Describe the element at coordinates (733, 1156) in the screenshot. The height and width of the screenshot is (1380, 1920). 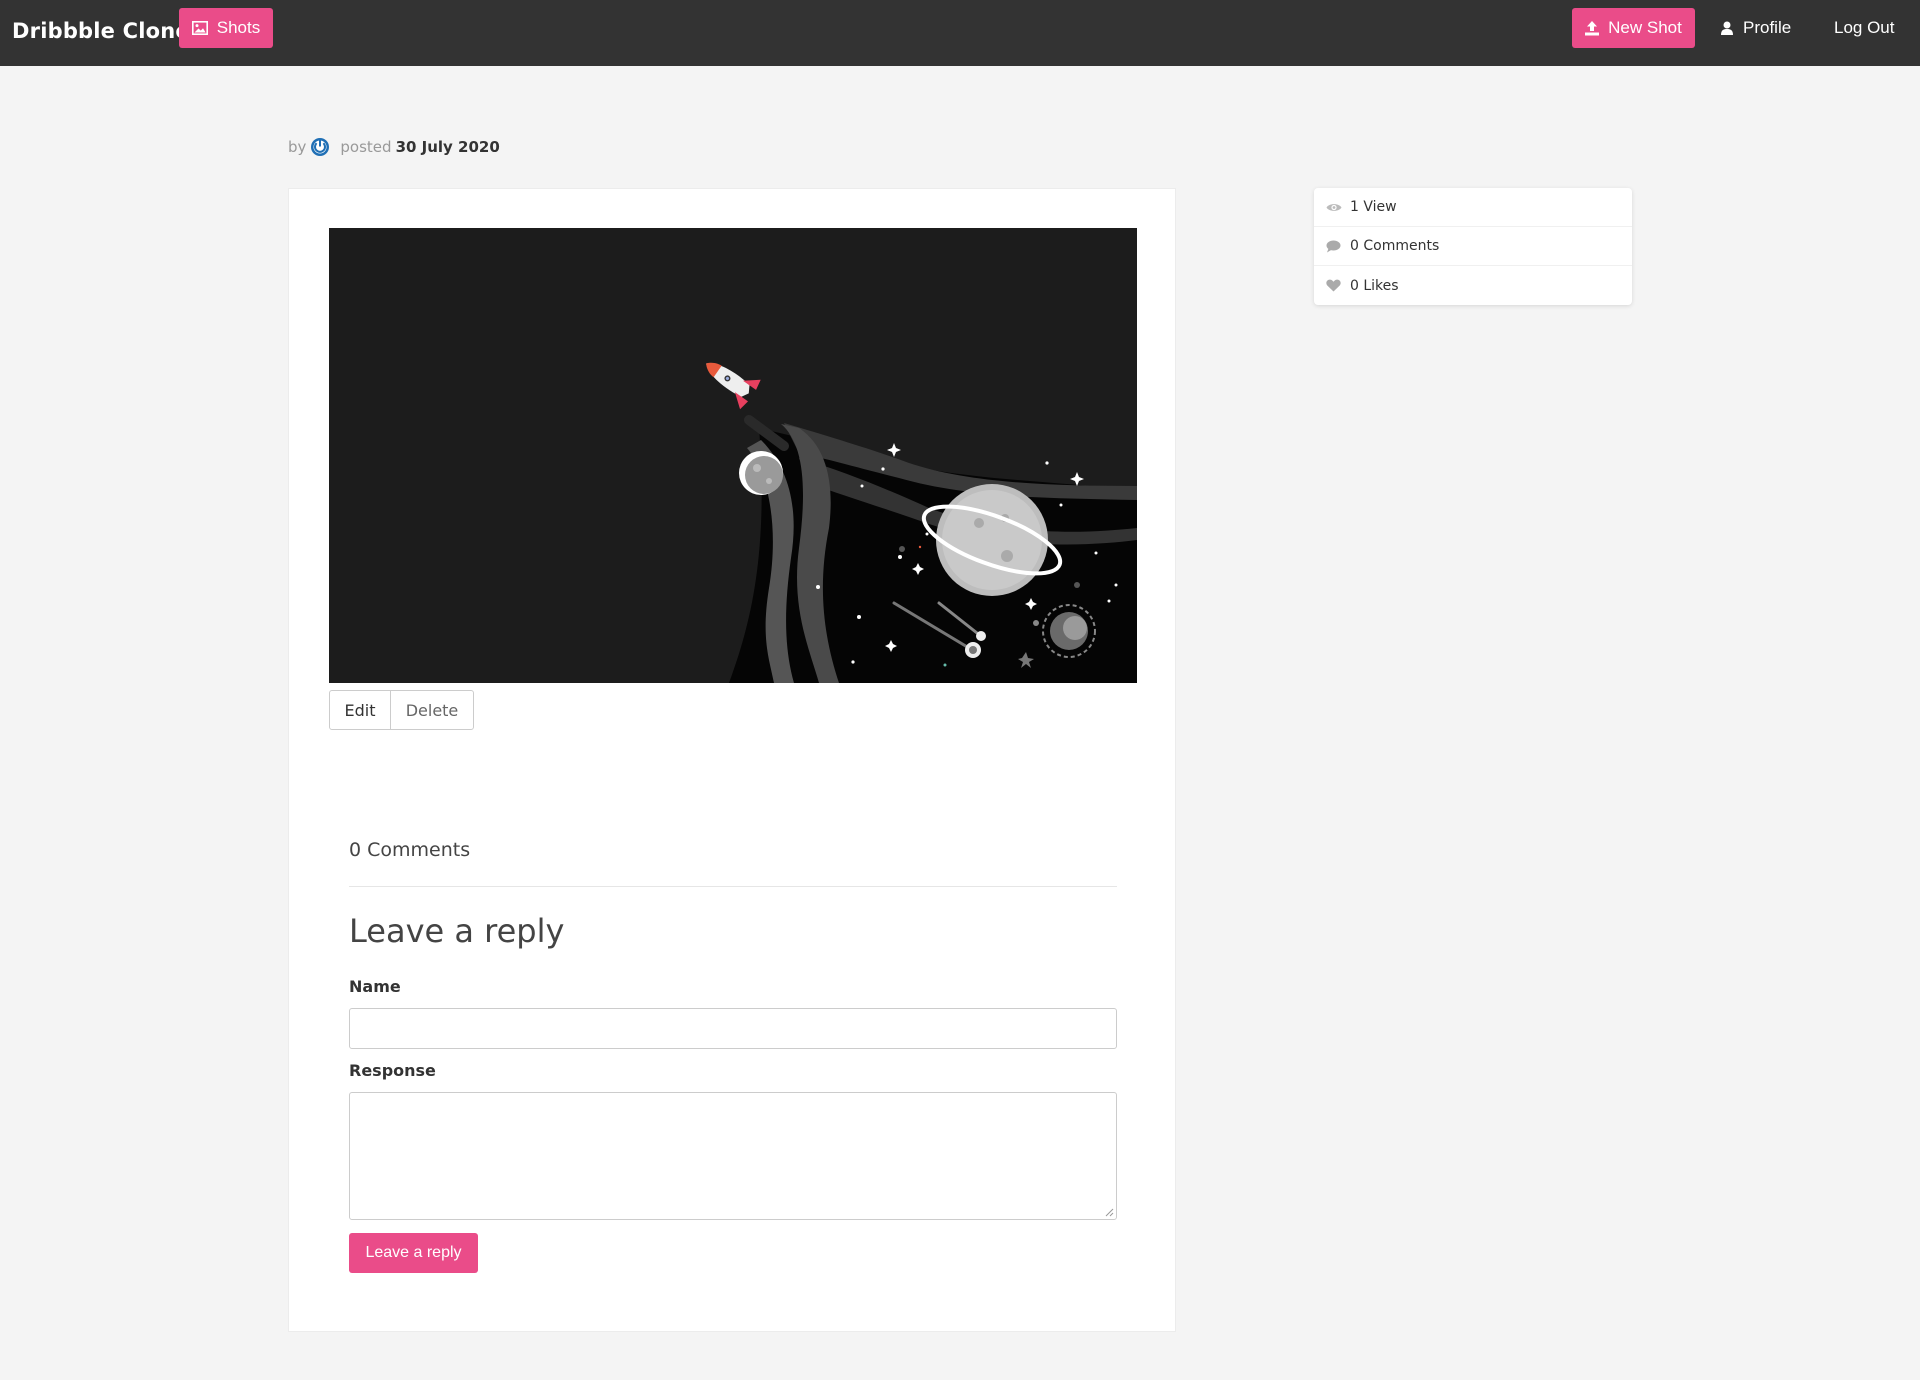
I see `response-textarea` at that location.